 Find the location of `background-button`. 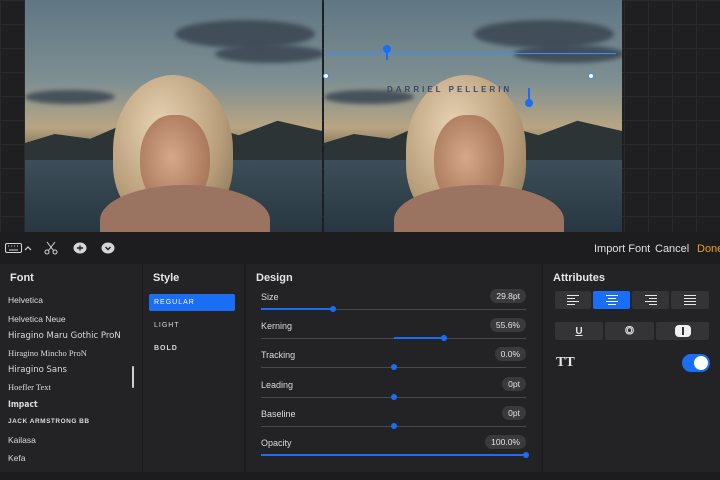

background-button is located at coordinates (682, 331).